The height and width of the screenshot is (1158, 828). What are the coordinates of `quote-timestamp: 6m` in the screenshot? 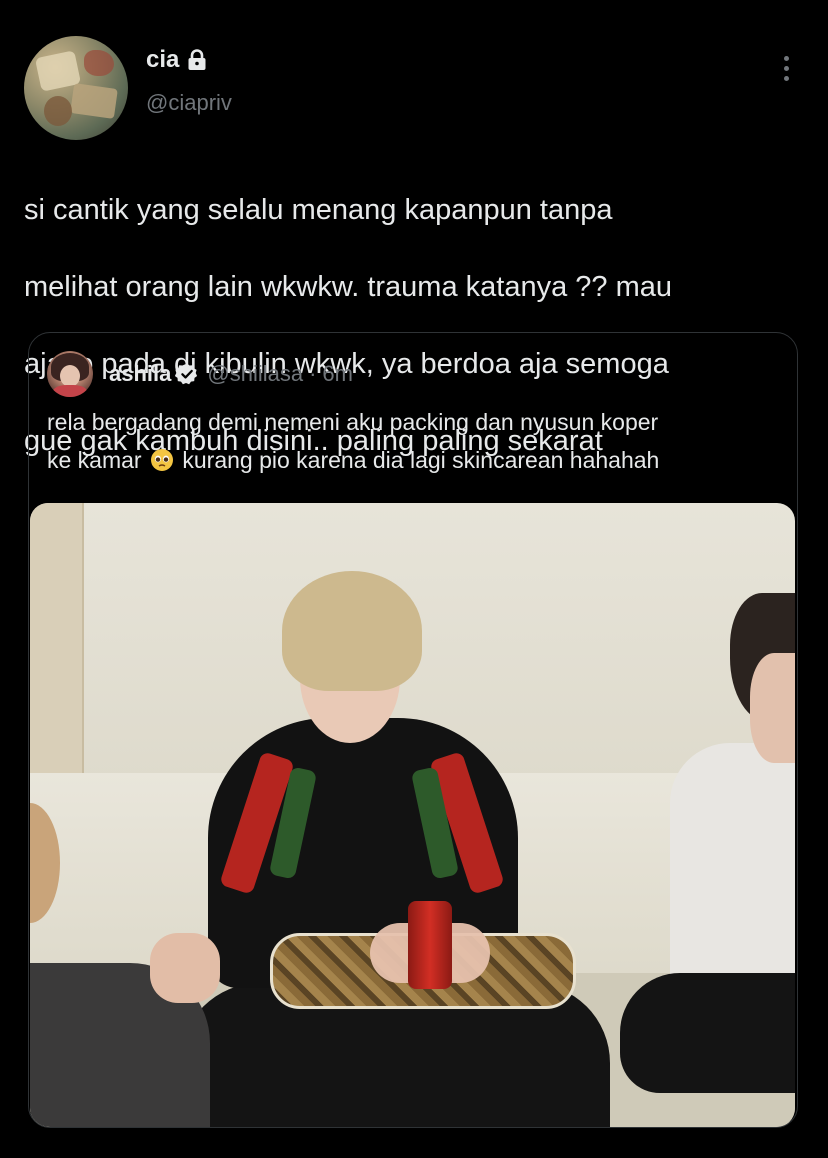 It's located at (337, 374).